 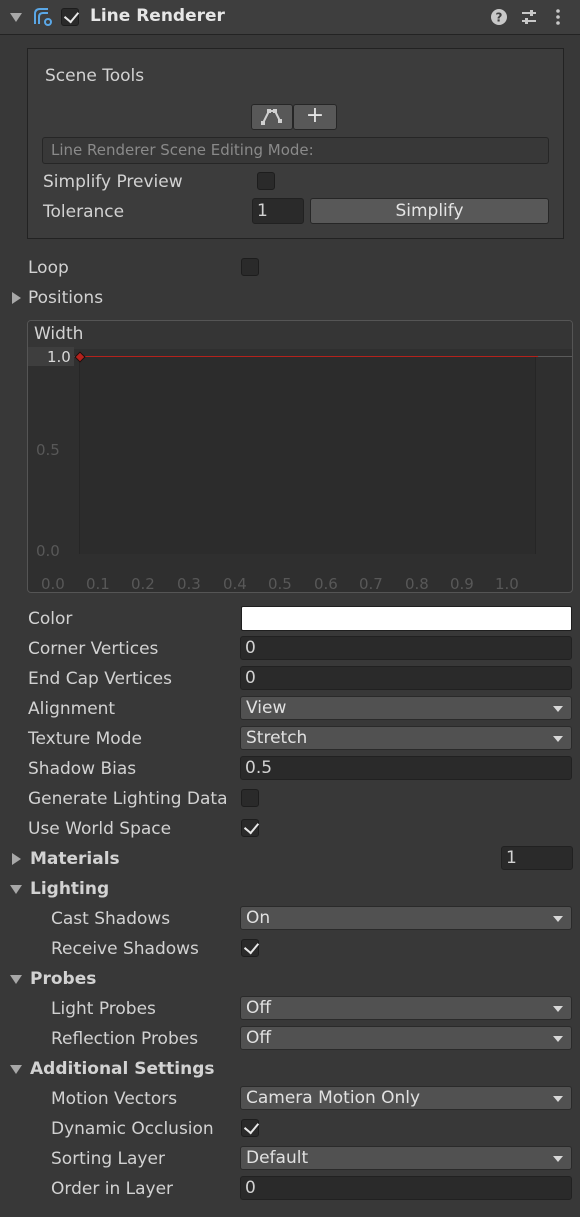 I want to click on motion-vectors-dropdown: Camera Motion Only, so click(x=406, y=1098).